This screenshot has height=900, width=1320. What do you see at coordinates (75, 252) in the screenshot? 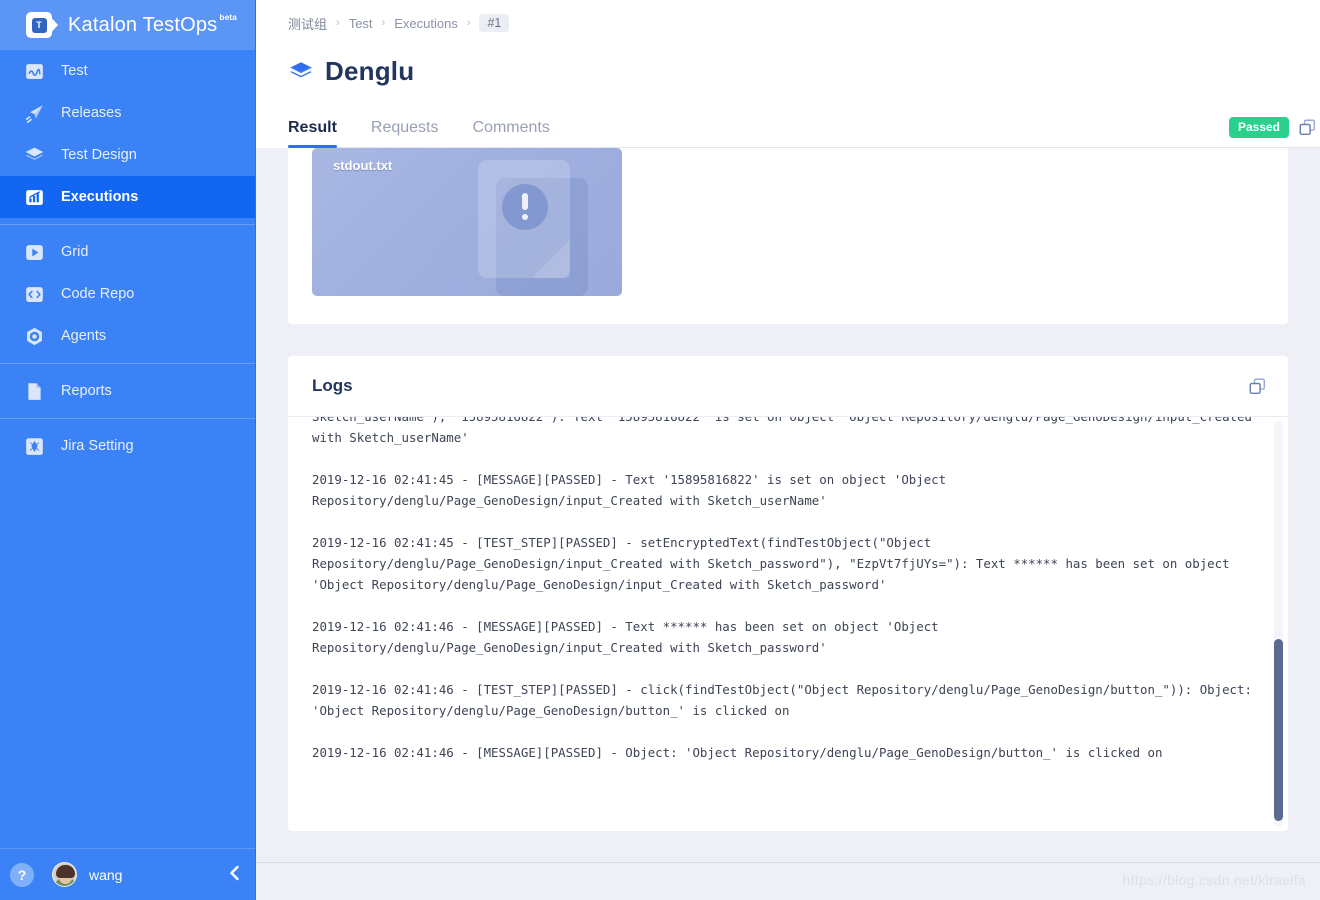
I see `sidebar-item-label: Grid` at bounding box center [75, 252].